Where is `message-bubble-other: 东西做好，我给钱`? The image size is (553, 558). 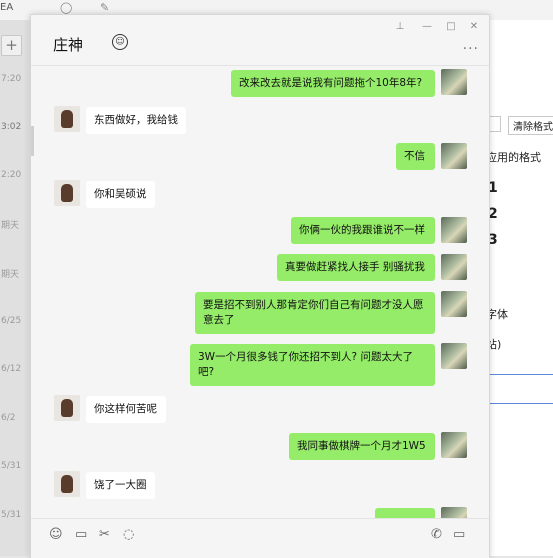
message-bubble-other: 东西做好，我给钱 is located at coordinates (136, 120).